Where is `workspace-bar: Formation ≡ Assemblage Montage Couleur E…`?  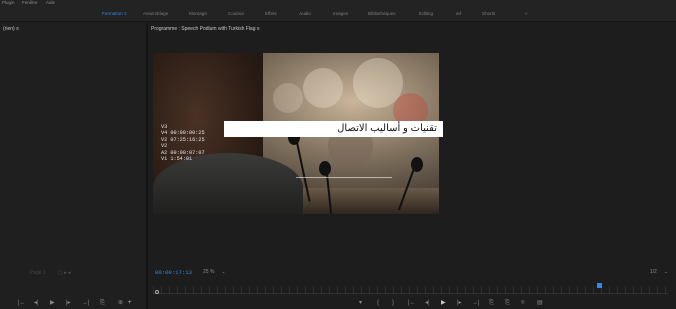 workspace-bar: Formation ≡ Assemblage Montage Couleur E… is located at coordinates (338, 14).